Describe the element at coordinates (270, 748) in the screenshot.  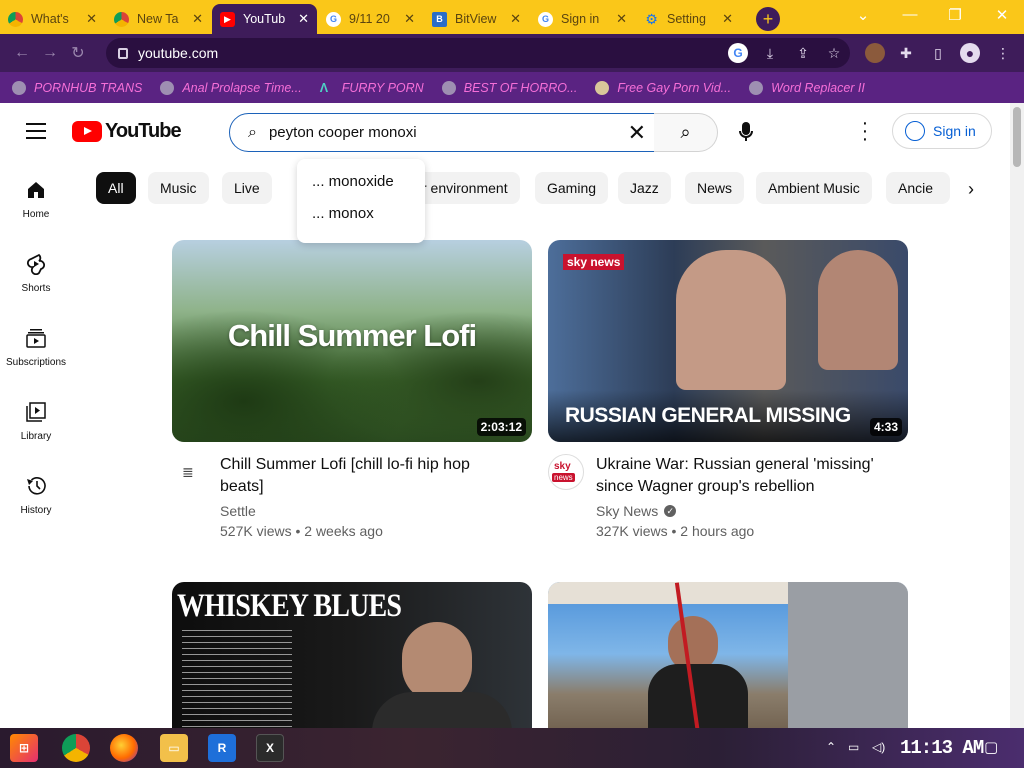
I see `app-icon: X` at that location.